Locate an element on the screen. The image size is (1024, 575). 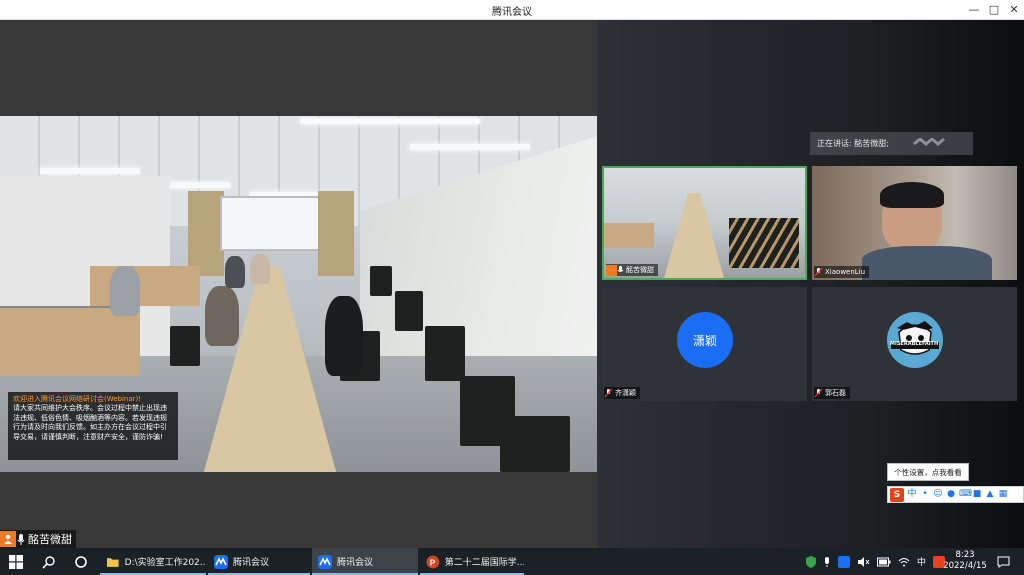
self-name-label: 酩苦微甜 is located at coordinates (38, 539).